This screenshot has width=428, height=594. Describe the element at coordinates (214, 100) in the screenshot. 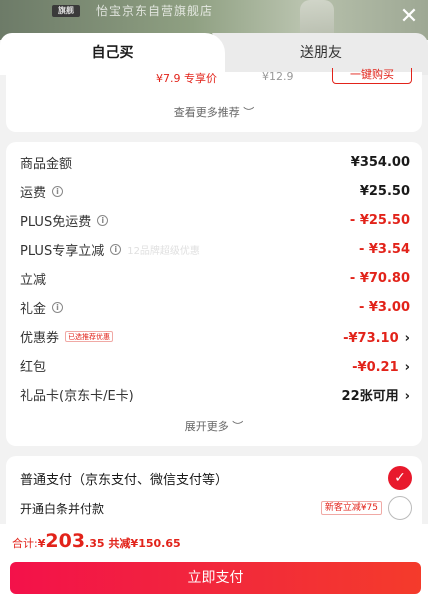

I see `recommend-card: ¥7.9 专享价 ¥12.9 一键购买 查看更多推荐 ︶` at that location.